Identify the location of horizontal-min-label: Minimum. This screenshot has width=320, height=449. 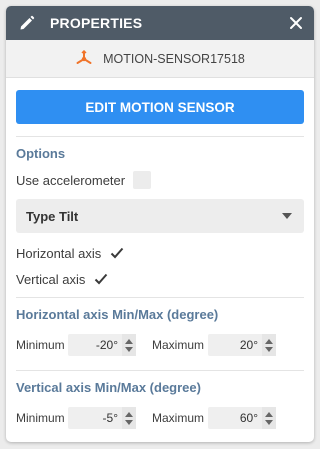
(40, 345).